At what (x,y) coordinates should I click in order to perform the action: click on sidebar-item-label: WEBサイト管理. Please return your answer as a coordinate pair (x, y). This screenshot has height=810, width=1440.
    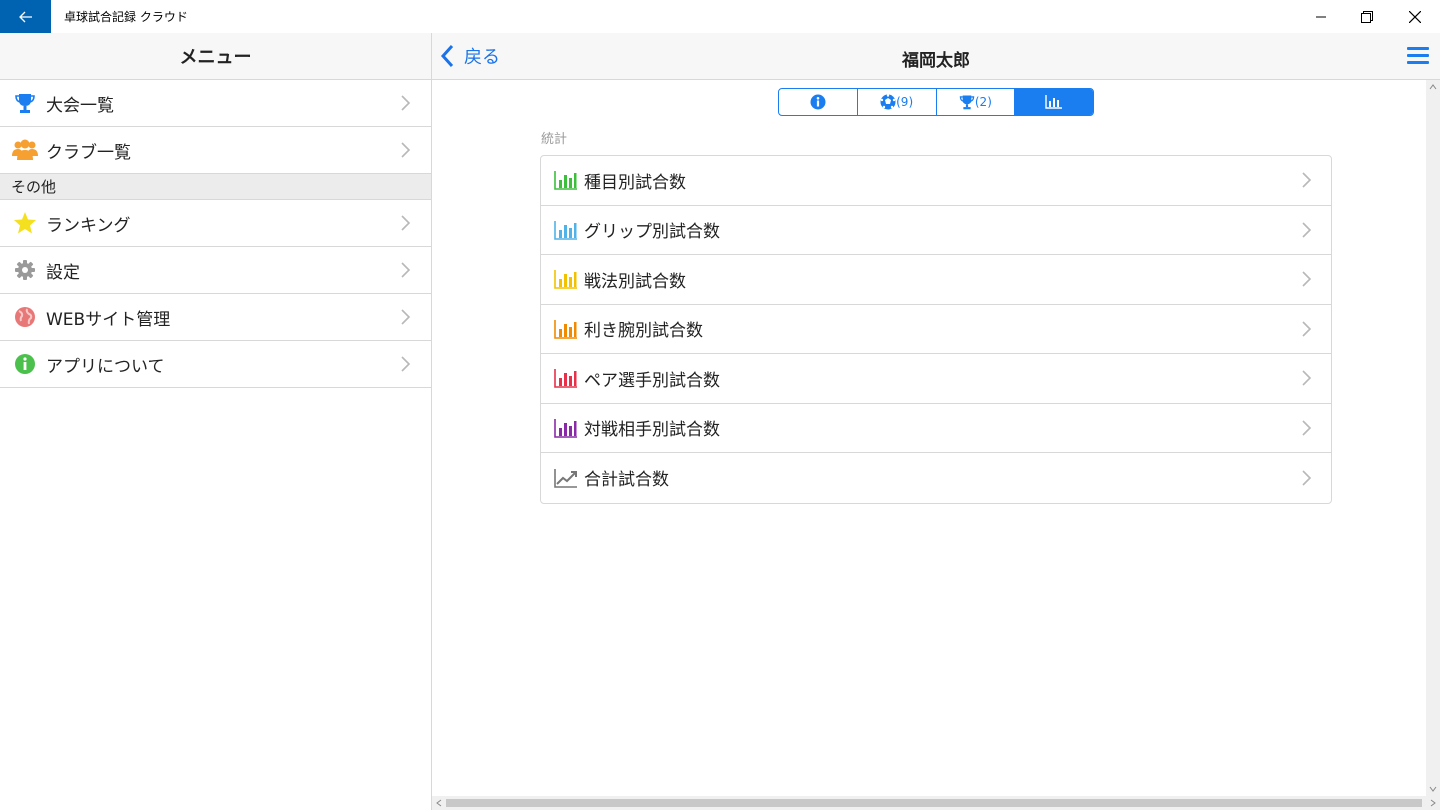
    Looking at the image, I should click on (108, 319).